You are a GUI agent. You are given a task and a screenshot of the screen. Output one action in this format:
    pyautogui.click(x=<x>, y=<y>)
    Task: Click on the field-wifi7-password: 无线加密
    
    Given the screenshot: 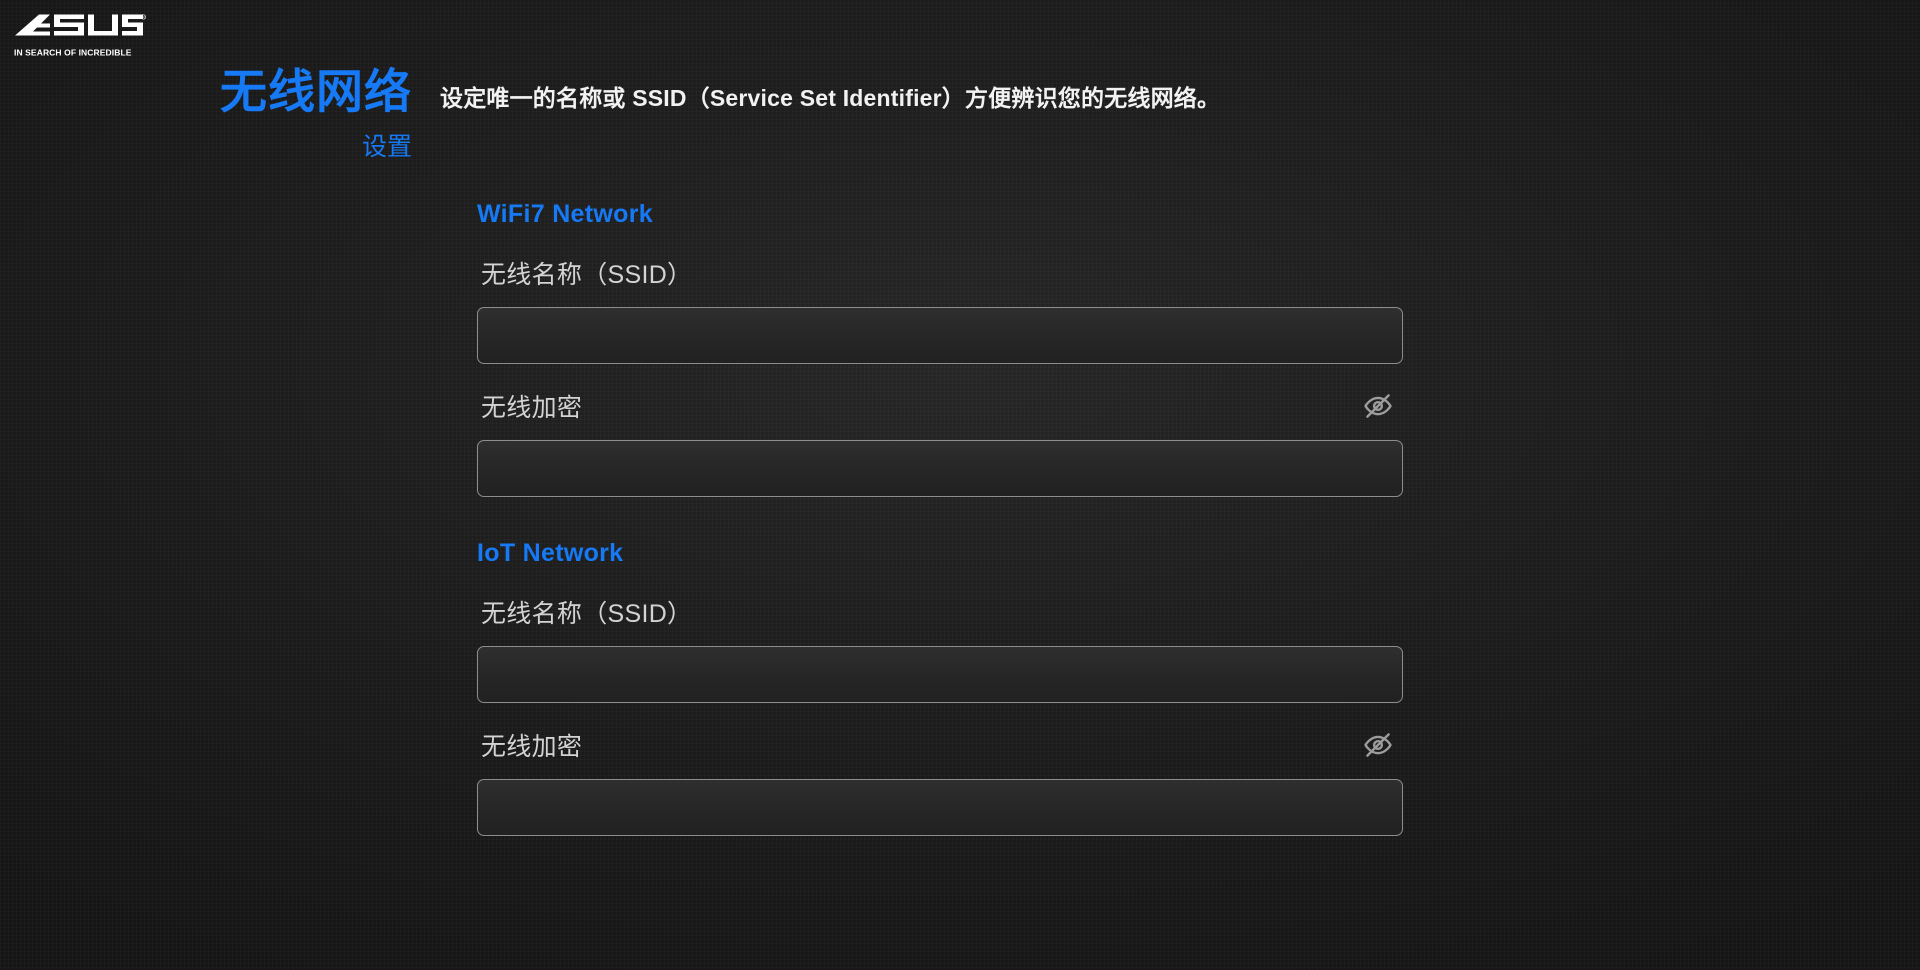 What is the action you would take?
    pyautogui.click(x=940, y=442)
    